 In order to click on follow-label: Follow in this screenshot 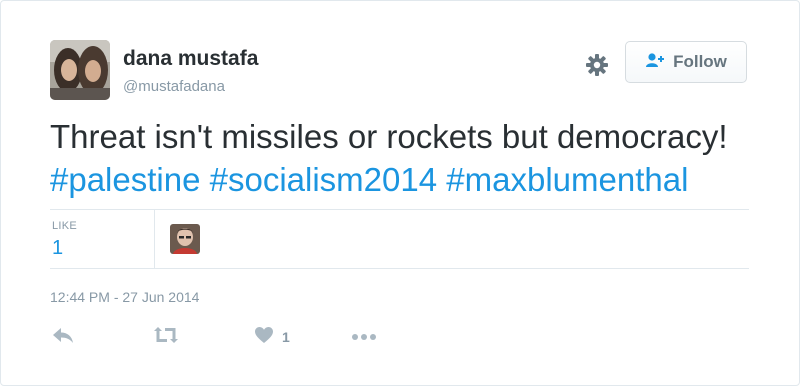, I will do `click(700, 61)`.